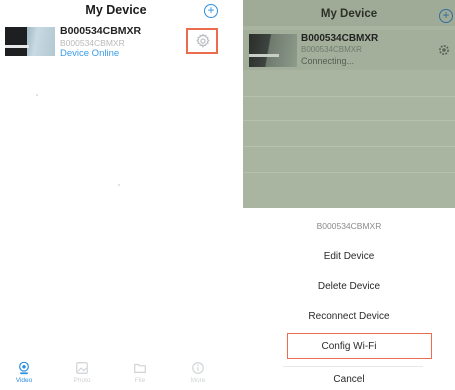 The height and width of the screenshot is (390, 455). What do you see at coordinates (82, 380) in the screenshot?
I see `tab-label: Photo` at bounding box center [82, 380].